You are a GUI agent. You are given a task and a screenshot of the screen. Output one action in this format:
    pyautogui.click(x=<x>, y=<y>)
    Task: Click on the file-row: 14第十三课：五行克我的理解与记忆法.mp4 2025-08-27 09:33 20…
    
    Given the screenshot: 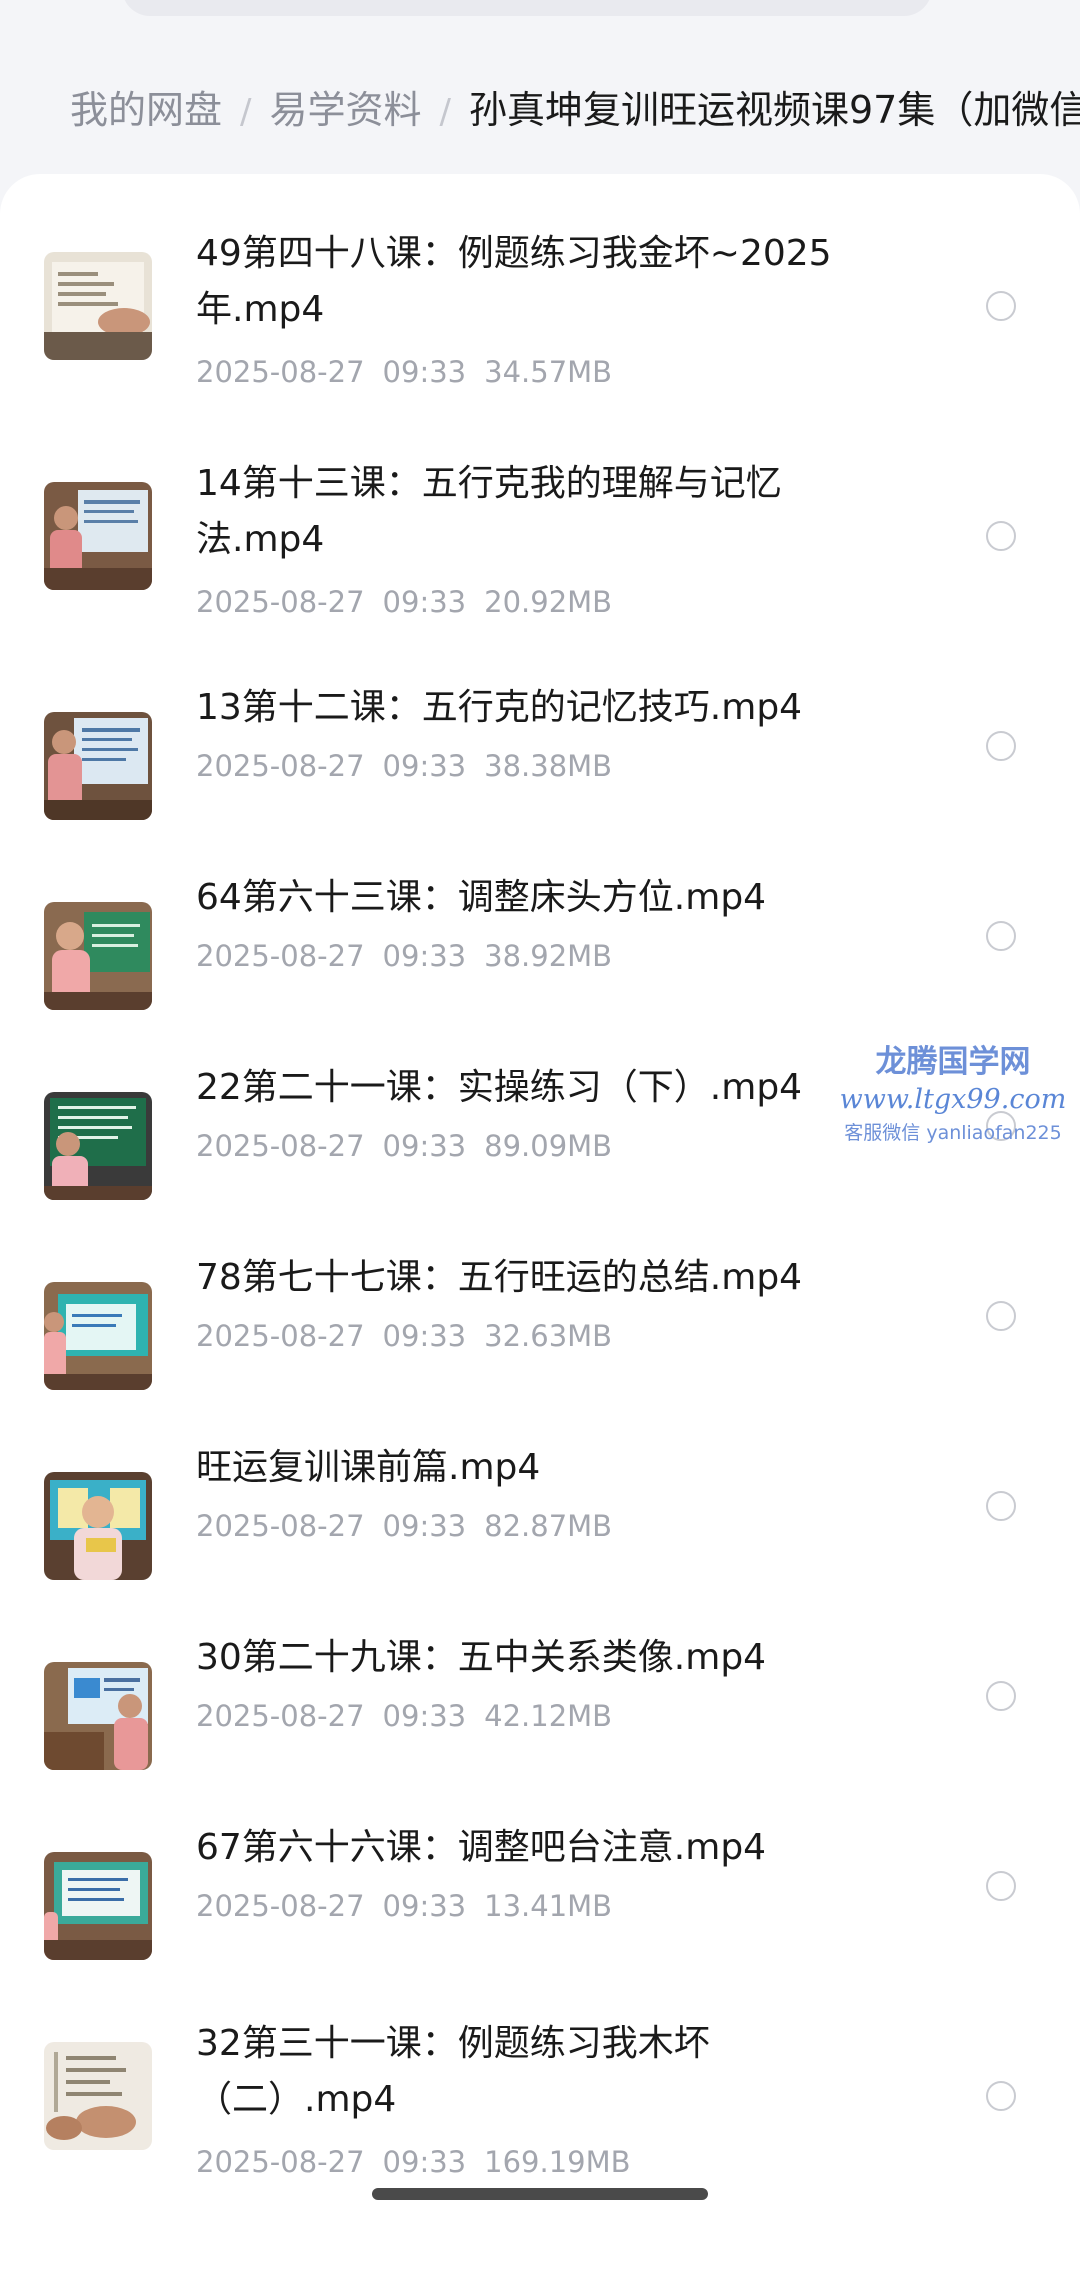 What is the action you would take?
    pyautogui.click(x=540, y=546)
    